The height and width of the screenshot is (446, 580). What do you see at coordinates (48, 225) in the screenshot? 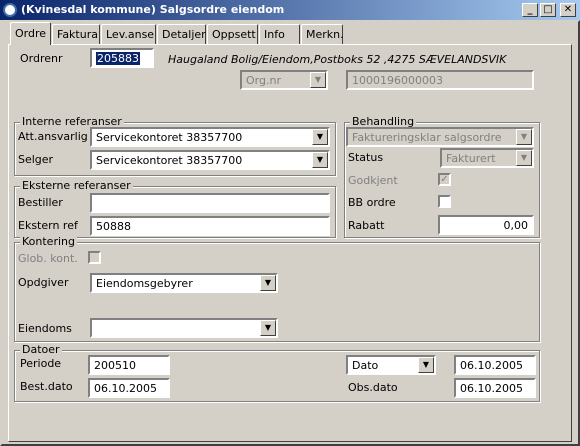
I see `ekstern-ref-label: Ekstern ref` at bounding box center [48, 225].